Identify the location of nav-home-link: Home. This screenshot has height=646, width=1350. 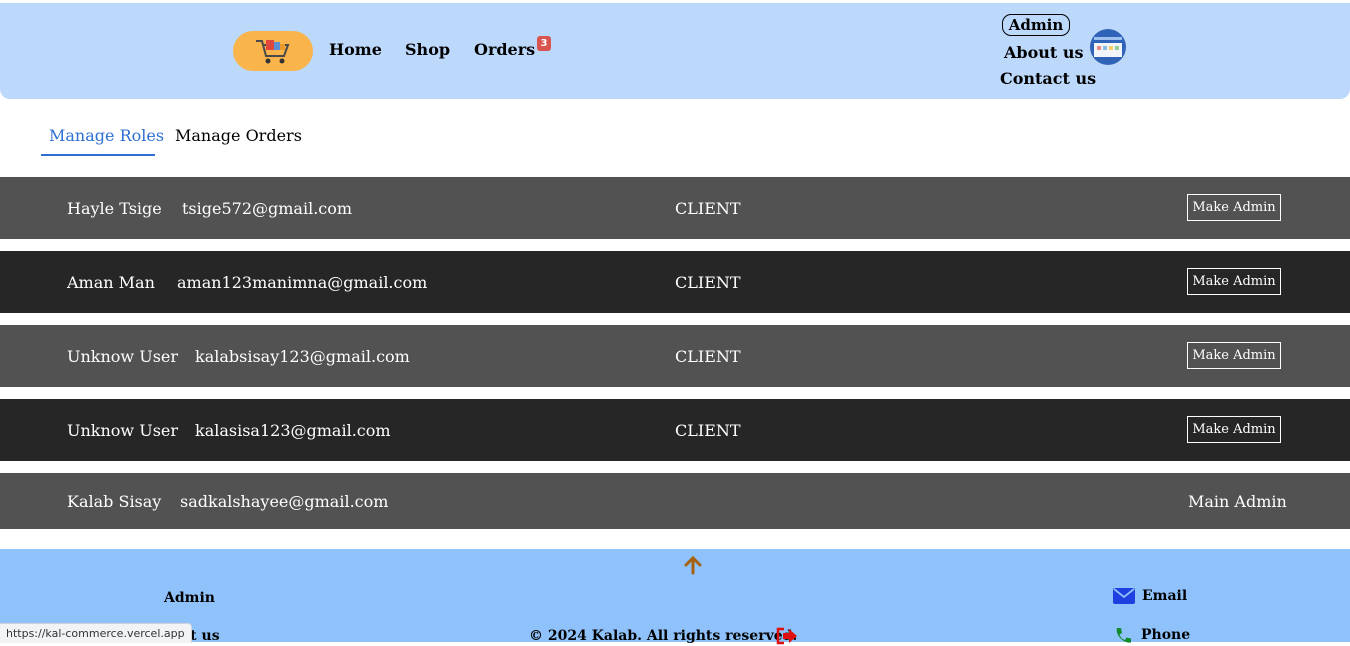
(355, 49).